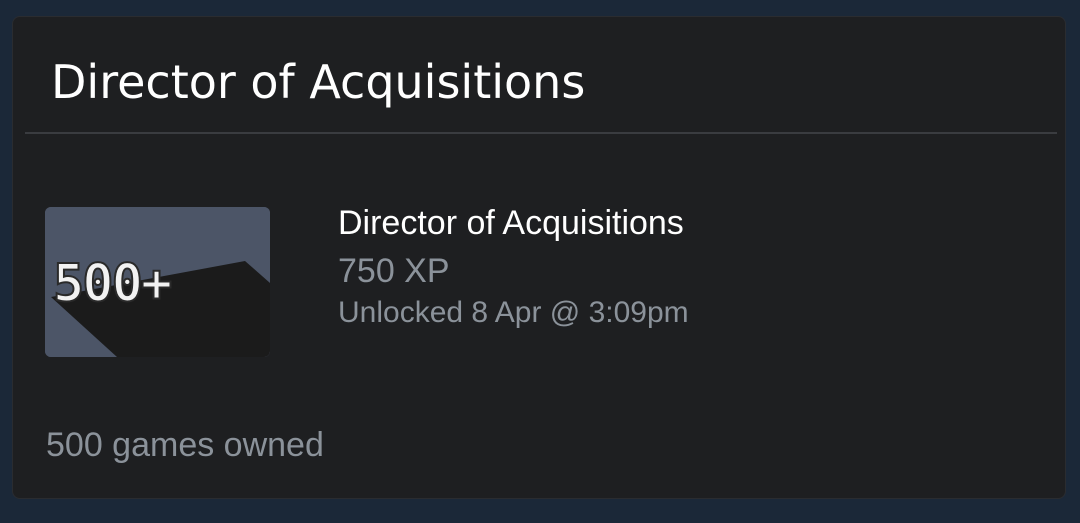 The height and width of the screenshot is (523, 1080). What do you see at coordinates (541, 133) in the screenshot?
I see `title-divider` at bounding box center [541, 133].